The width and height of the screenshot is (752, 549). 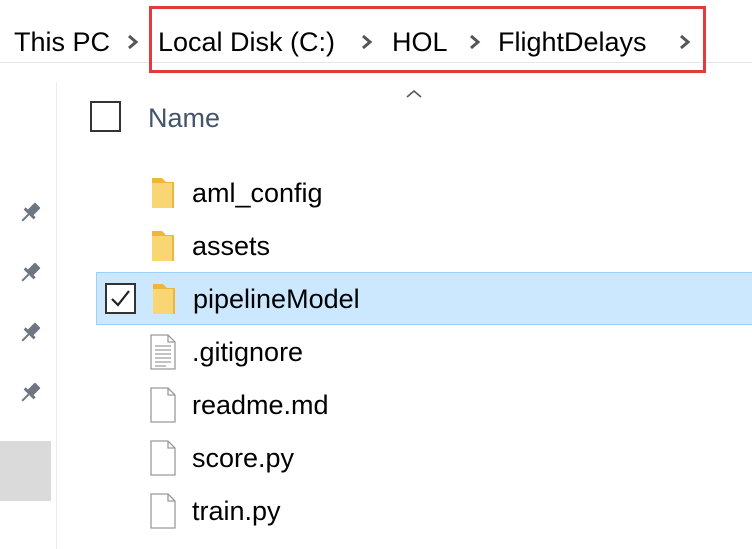 What do you see at coordinates (105, 116) in the screenshot?
I see `select-all-checkbox` at bounding box center [105, 116].